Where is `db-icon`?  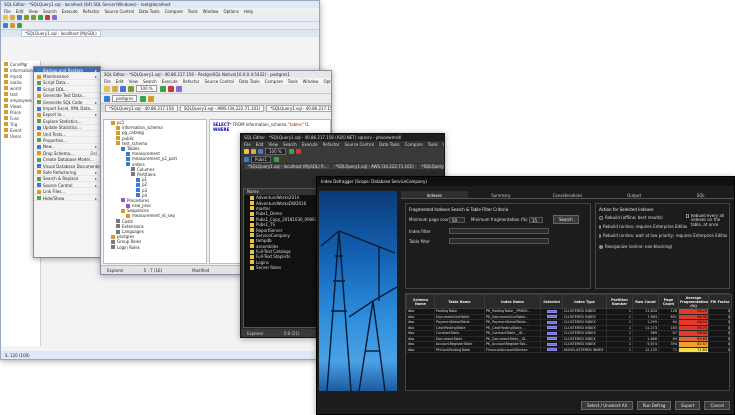
db-icon is located at coordinates (5, 25).